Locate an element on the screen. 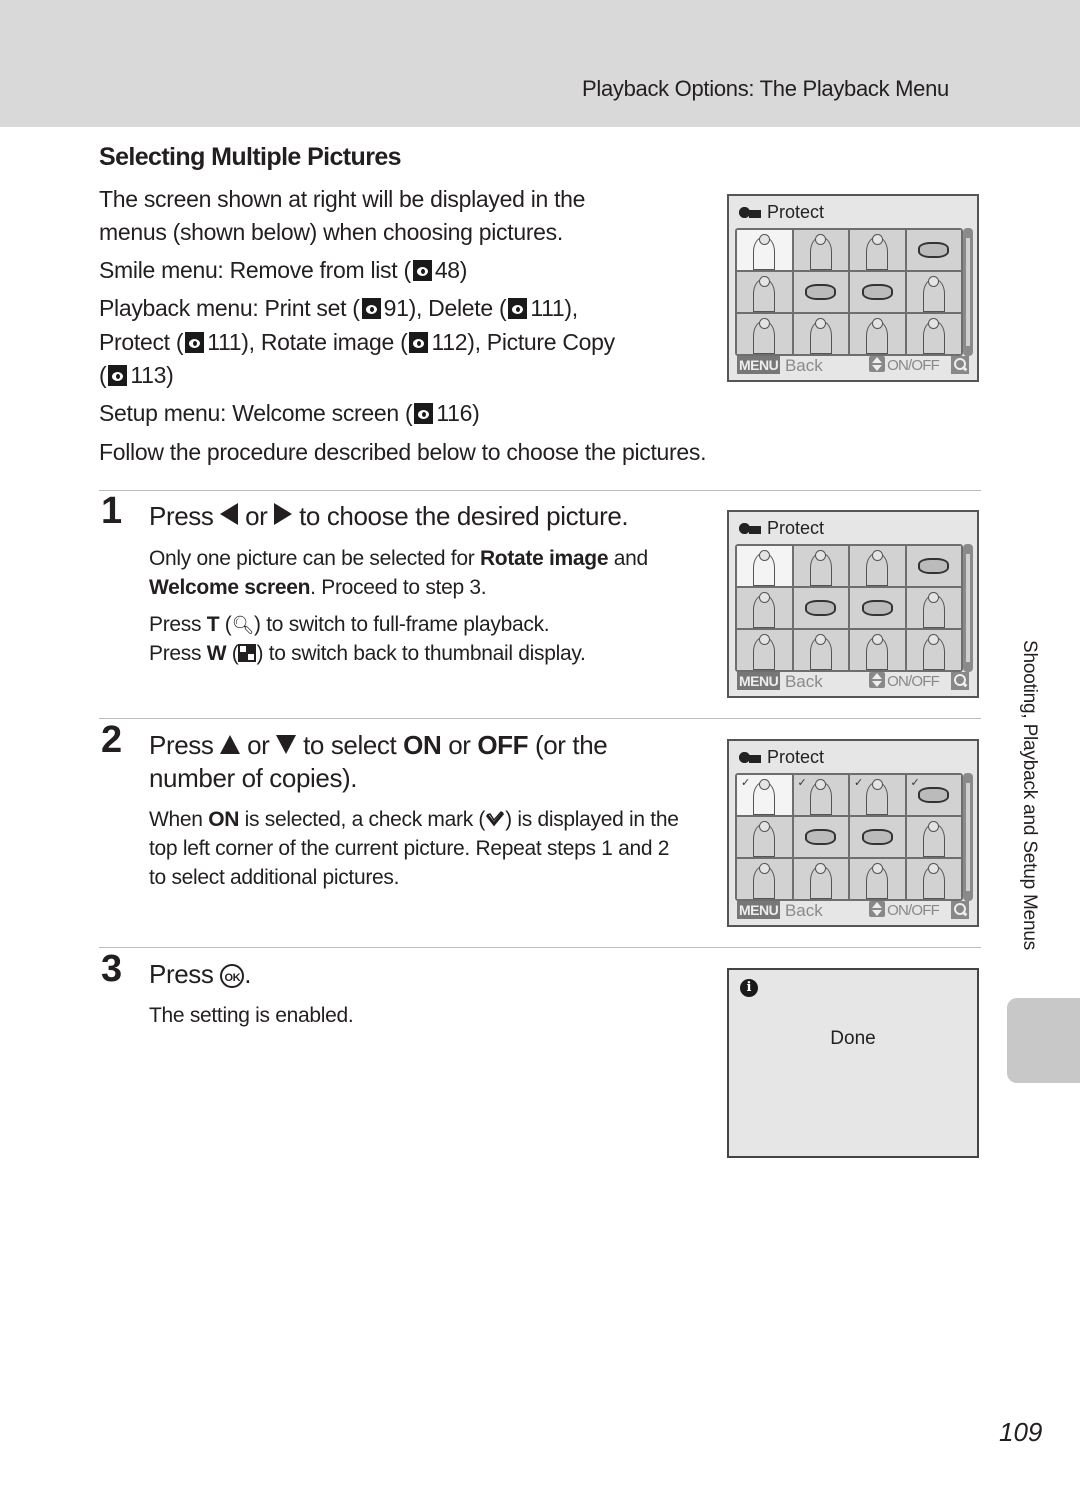  section-title: Selecting Multiple Pictures is located at coordinates (250, 157).